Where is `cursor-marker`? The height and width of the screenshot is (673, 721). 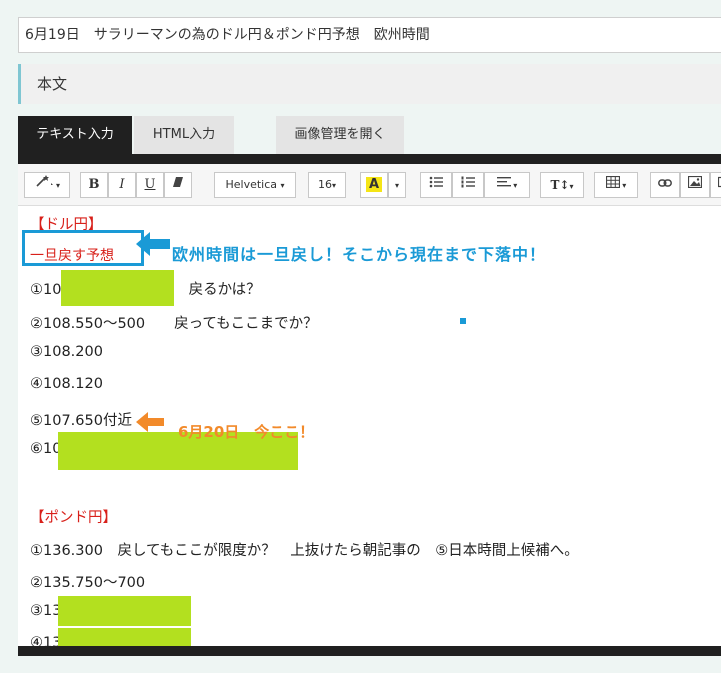
cursor-marker is located at coordinates (463, 321).